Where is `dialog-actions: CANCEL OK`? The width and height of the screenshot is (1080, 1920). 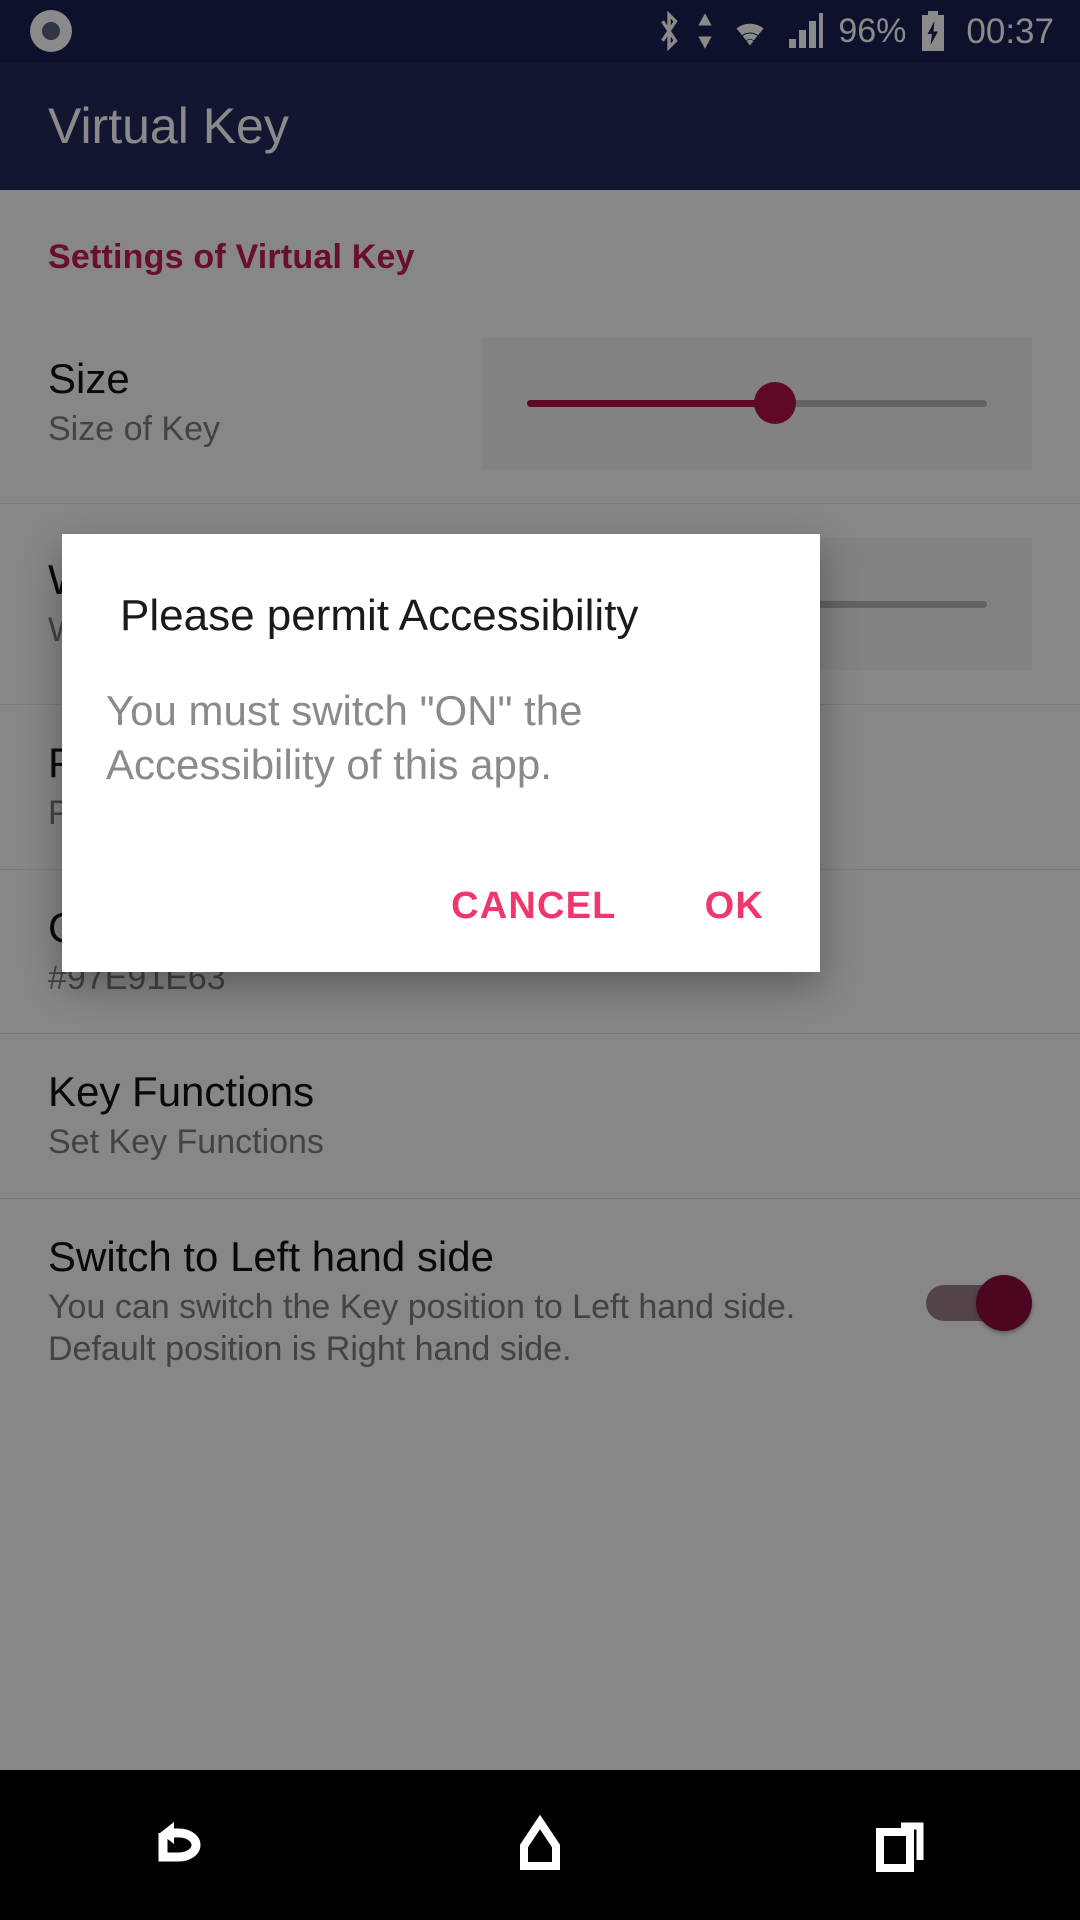
dialog-actions: CANCEL OK is located at coordinates (441, 921).